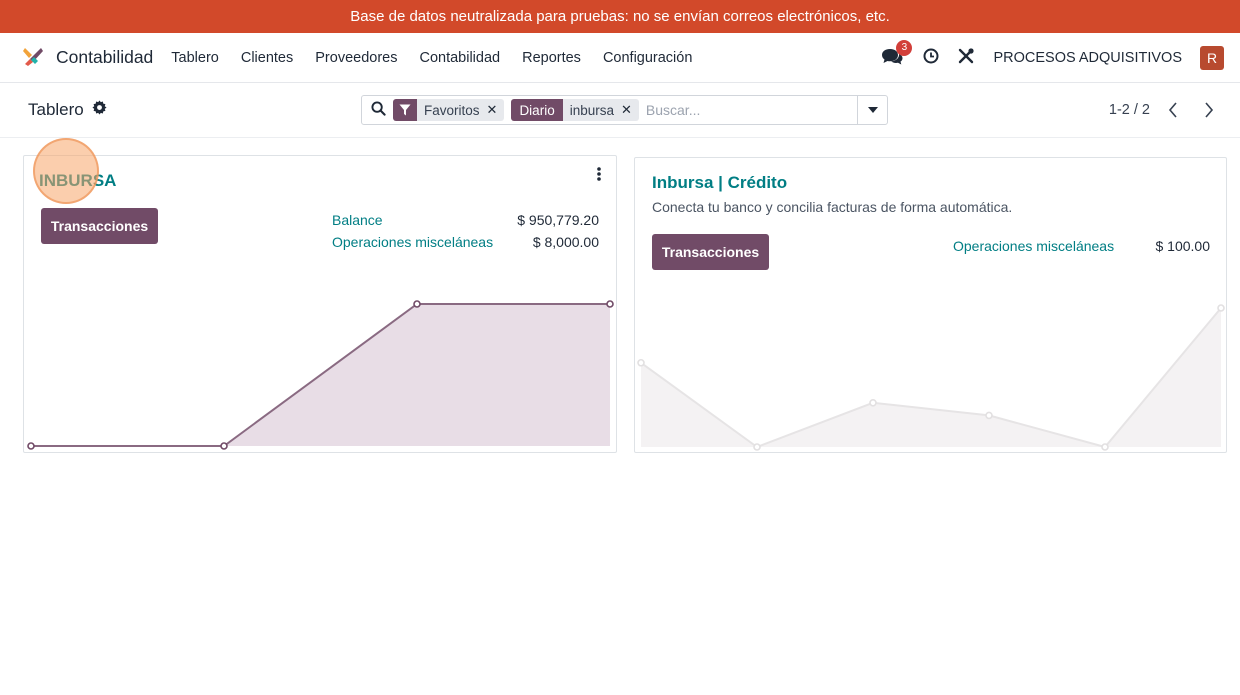  I want to click on facet-favoritos: Favoritos ✕, so click(449, 110).